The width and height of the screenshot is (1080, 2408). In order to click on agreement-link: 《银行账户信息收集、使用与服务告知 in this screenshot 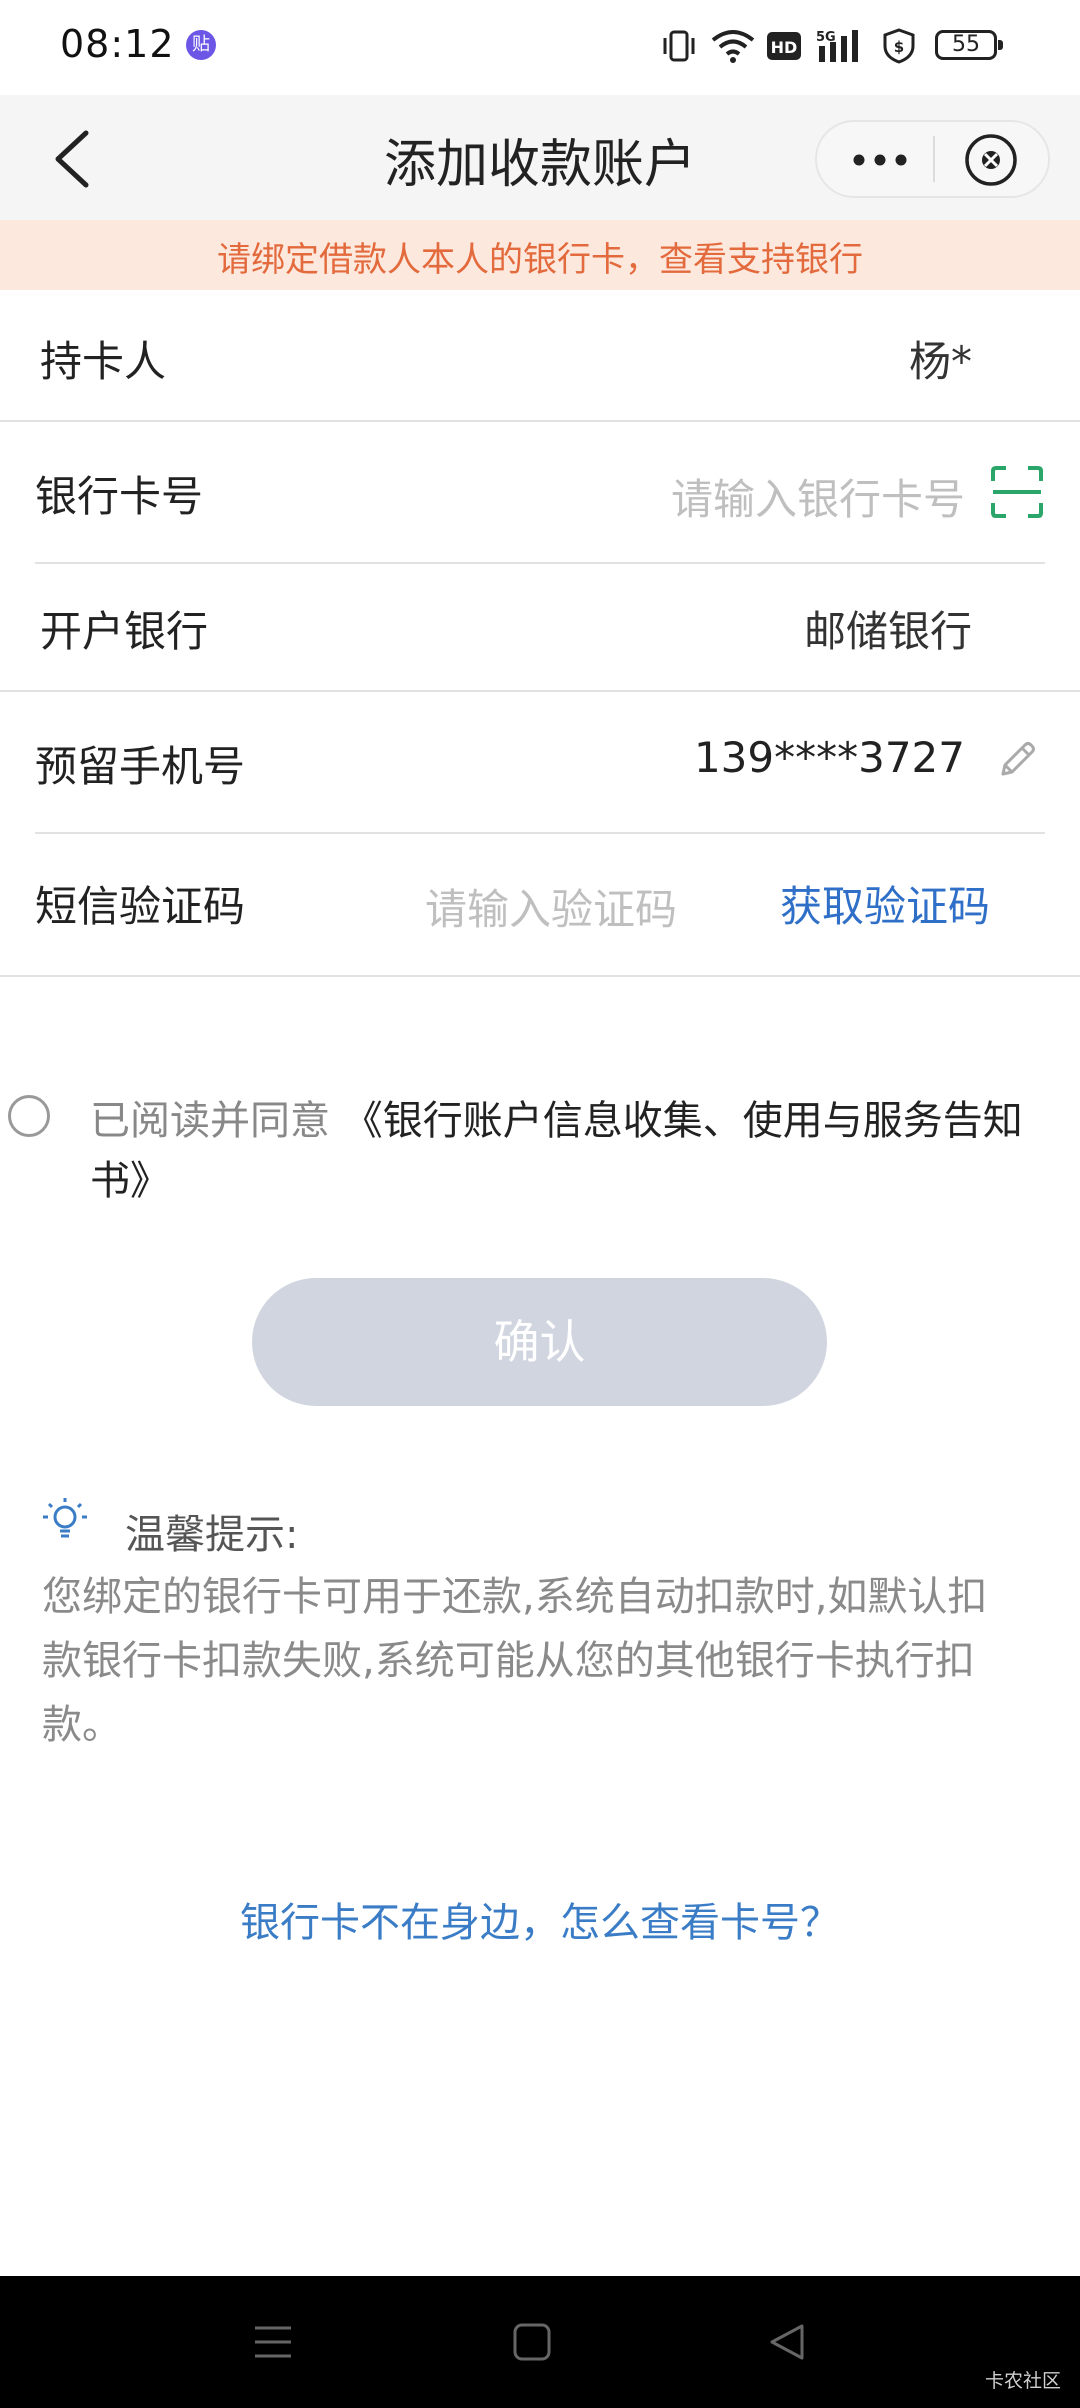, I will do `click(683, 1121)`.